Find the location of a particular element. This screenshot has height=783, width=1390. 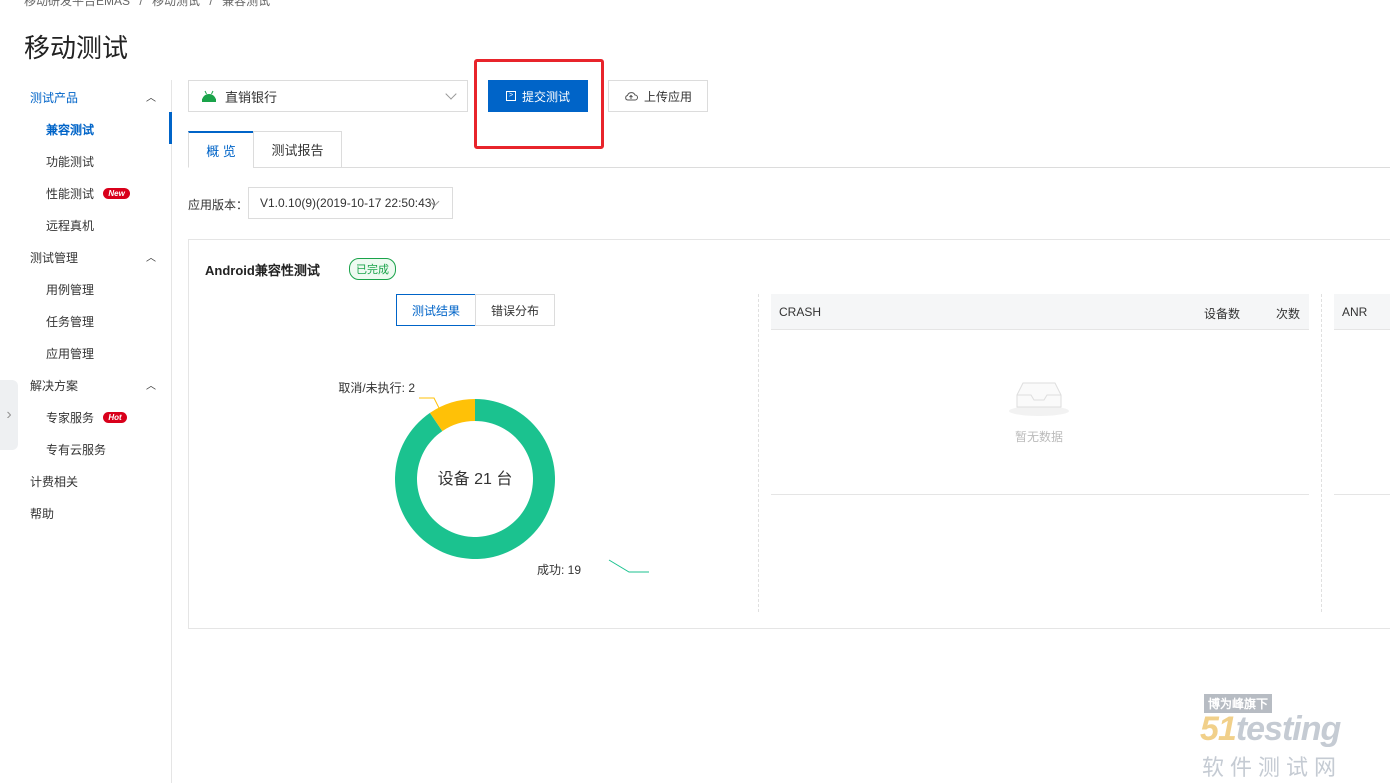

crash-table-body: 暂无数据 is located at coordinates (1040, 412).